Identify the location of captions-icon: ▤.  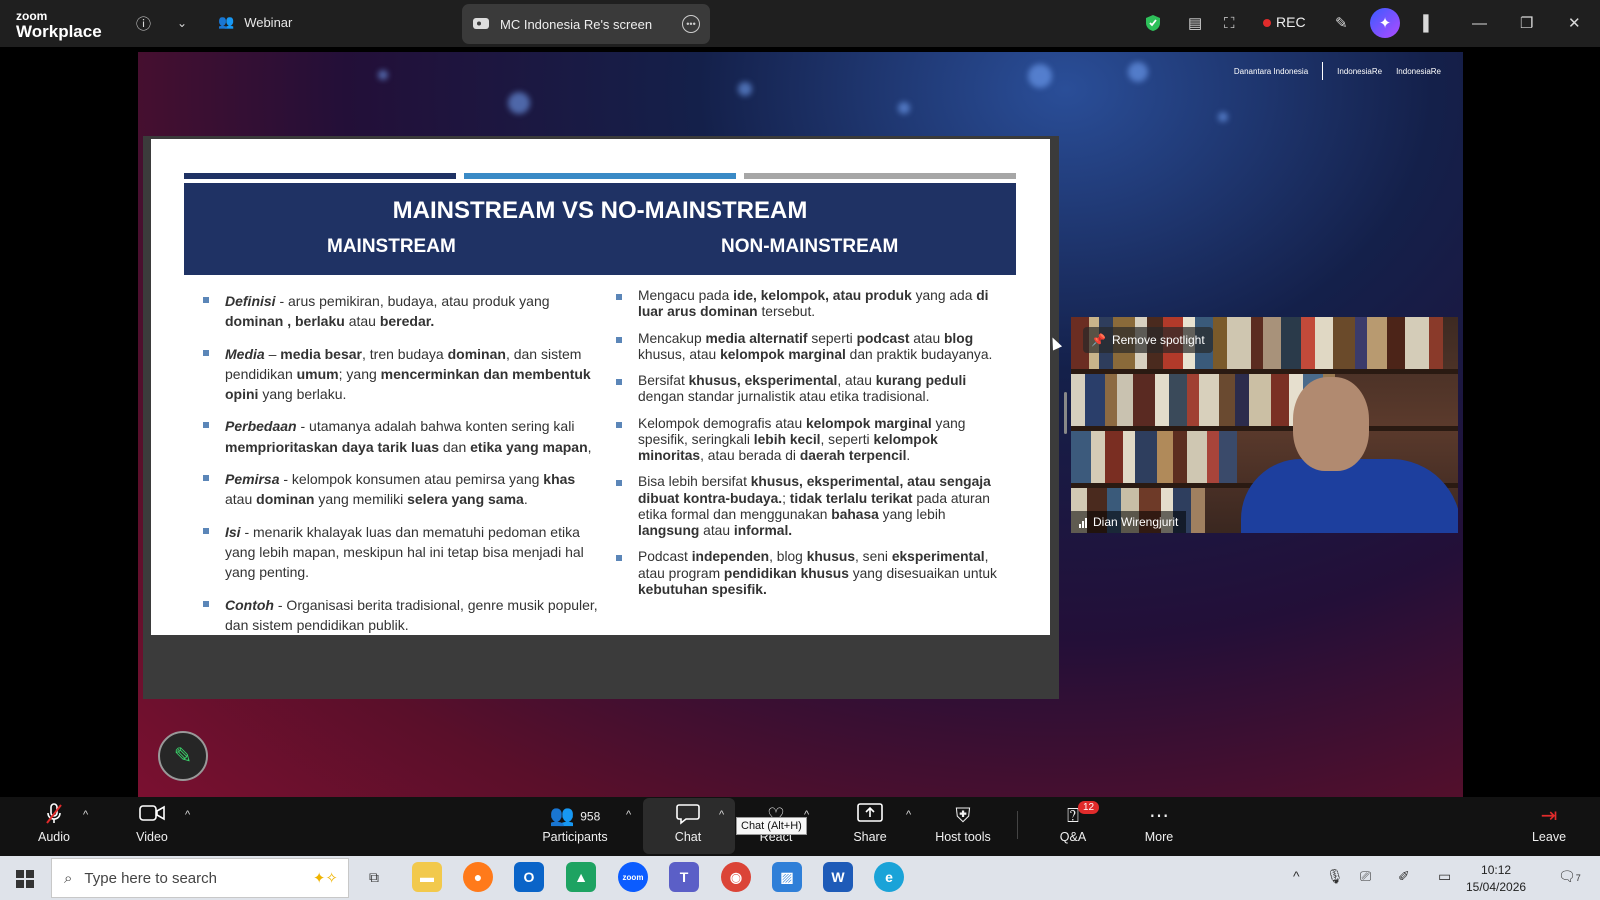
(1195, 23).